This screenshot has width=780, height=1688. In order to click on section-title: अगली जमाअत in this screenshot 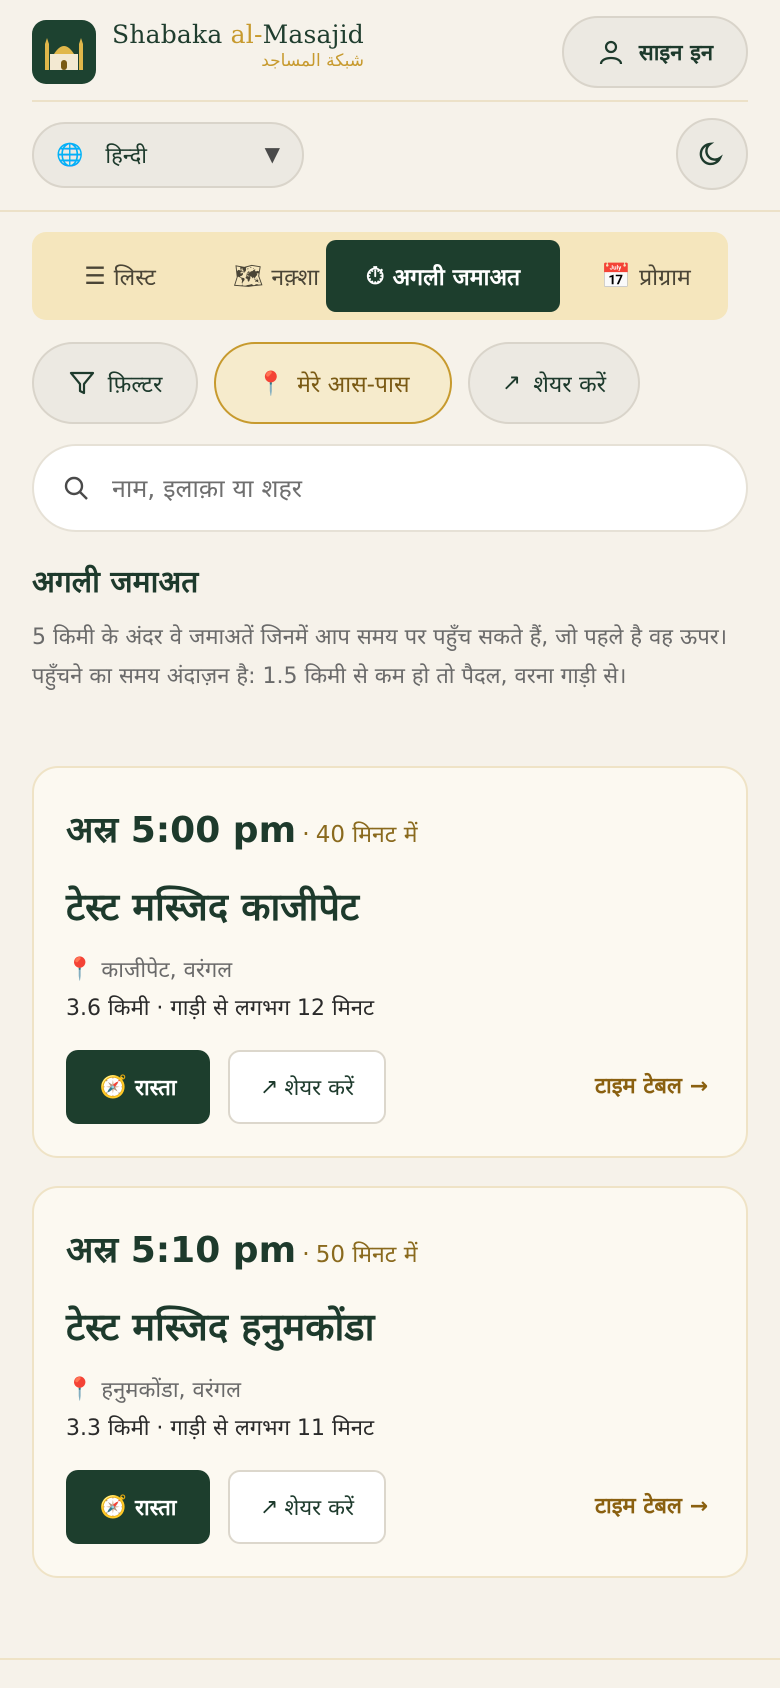, I will do `click(115, 582)`.